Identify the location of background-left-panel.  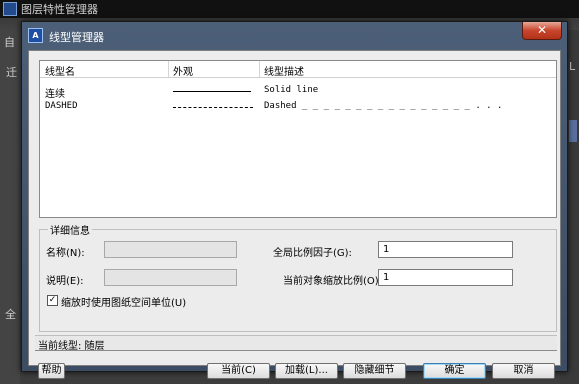
(10, 207).